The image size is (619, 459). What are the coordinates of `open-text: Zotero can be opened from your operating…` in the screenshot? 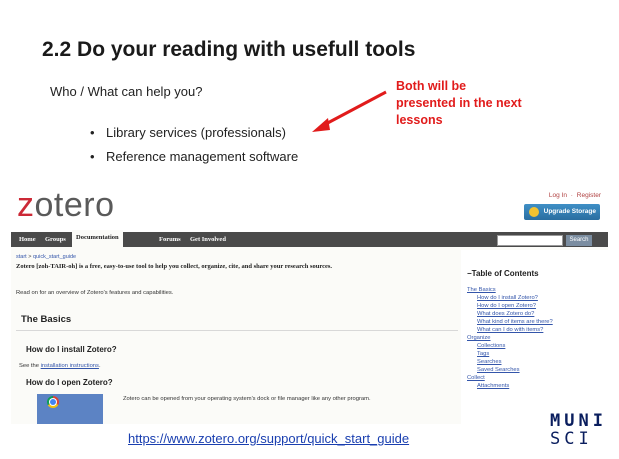 It's located at (247, 399).